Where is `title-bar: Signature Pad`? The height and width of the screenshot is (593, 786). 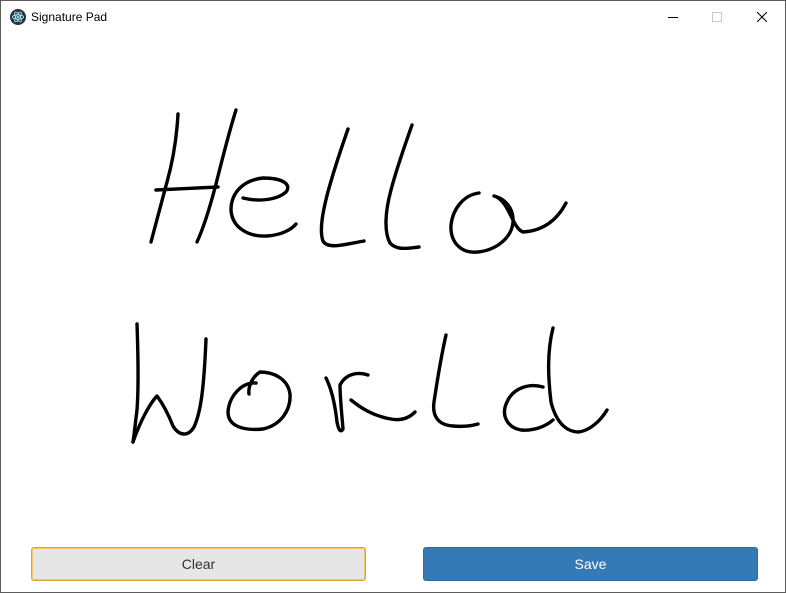
title-bar: Signature Pad is located at coordinates (393, 16).